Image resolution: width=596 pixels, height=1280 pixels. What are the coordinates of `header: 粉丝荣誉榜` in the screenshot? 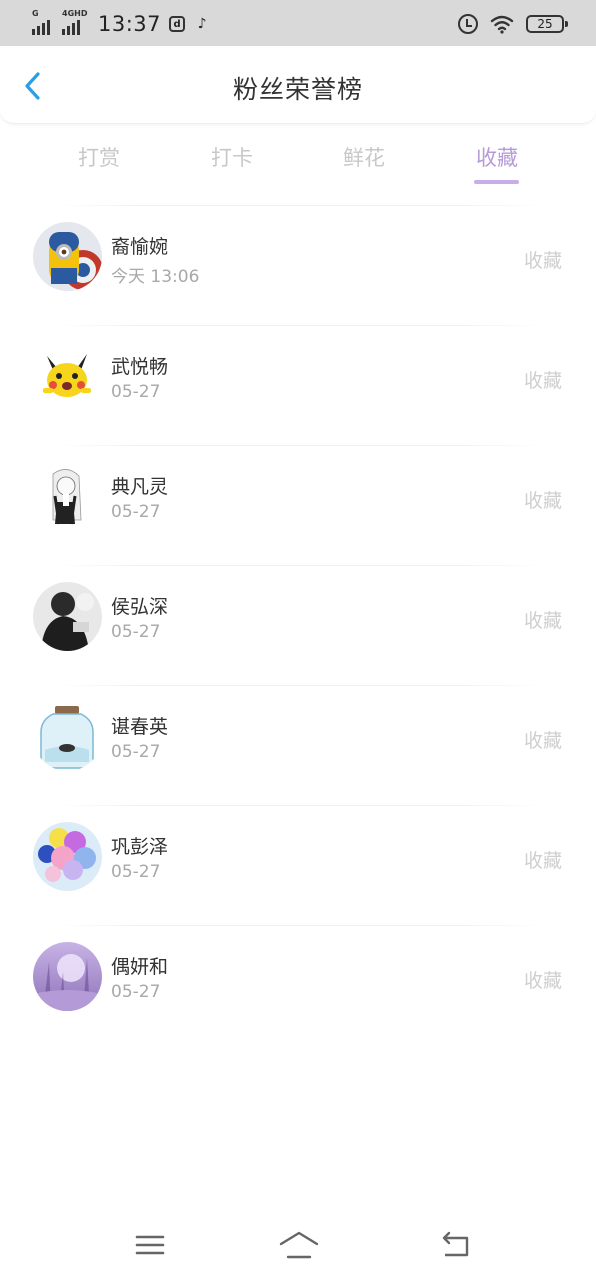 It's located at (298, 85).